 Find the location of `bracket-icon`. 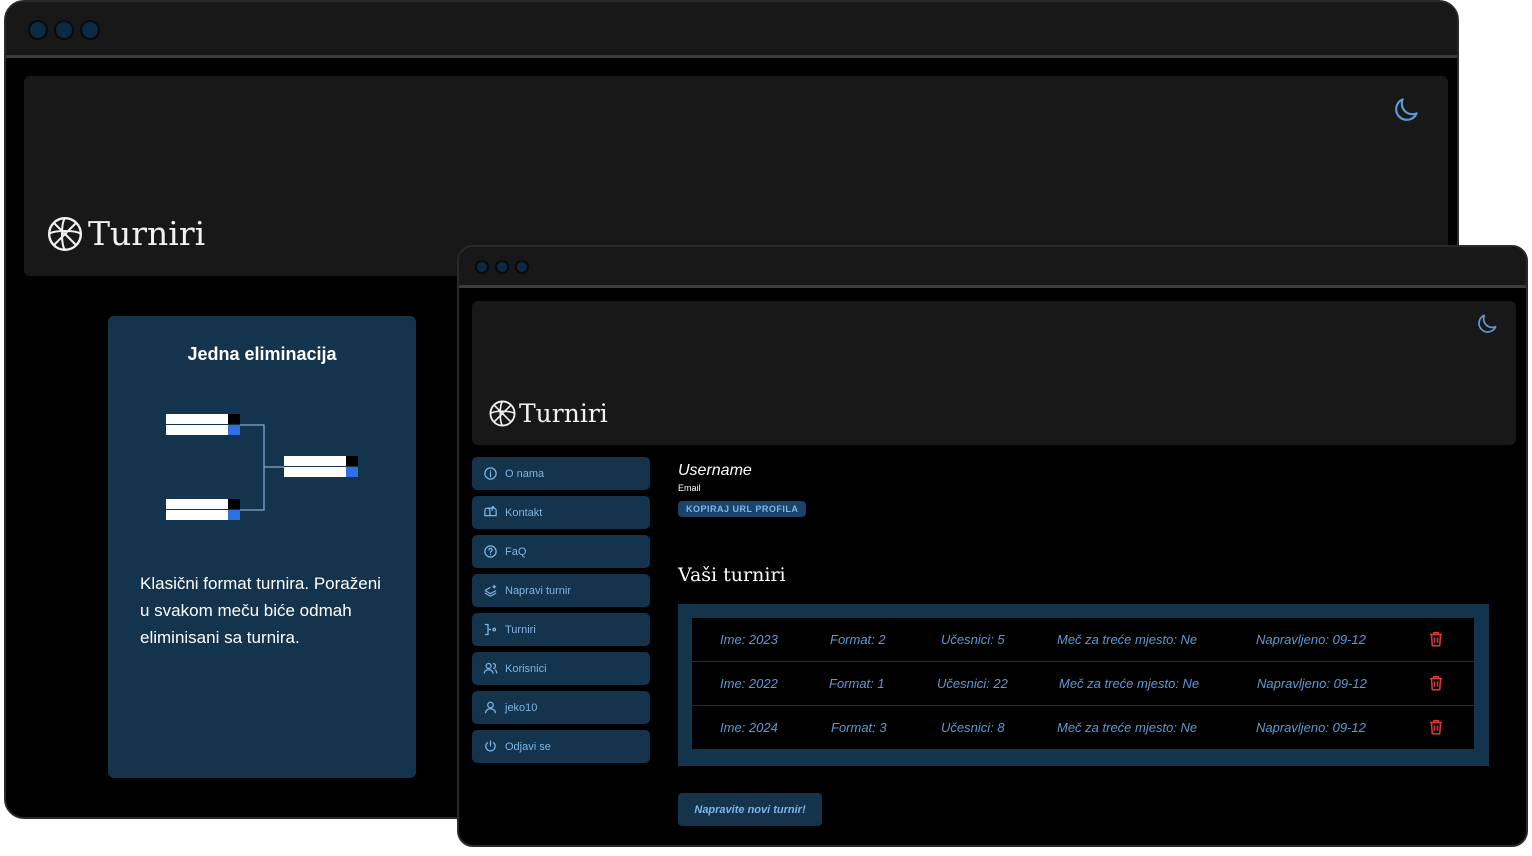

bracket-icon is located at coordinates (490, 629).